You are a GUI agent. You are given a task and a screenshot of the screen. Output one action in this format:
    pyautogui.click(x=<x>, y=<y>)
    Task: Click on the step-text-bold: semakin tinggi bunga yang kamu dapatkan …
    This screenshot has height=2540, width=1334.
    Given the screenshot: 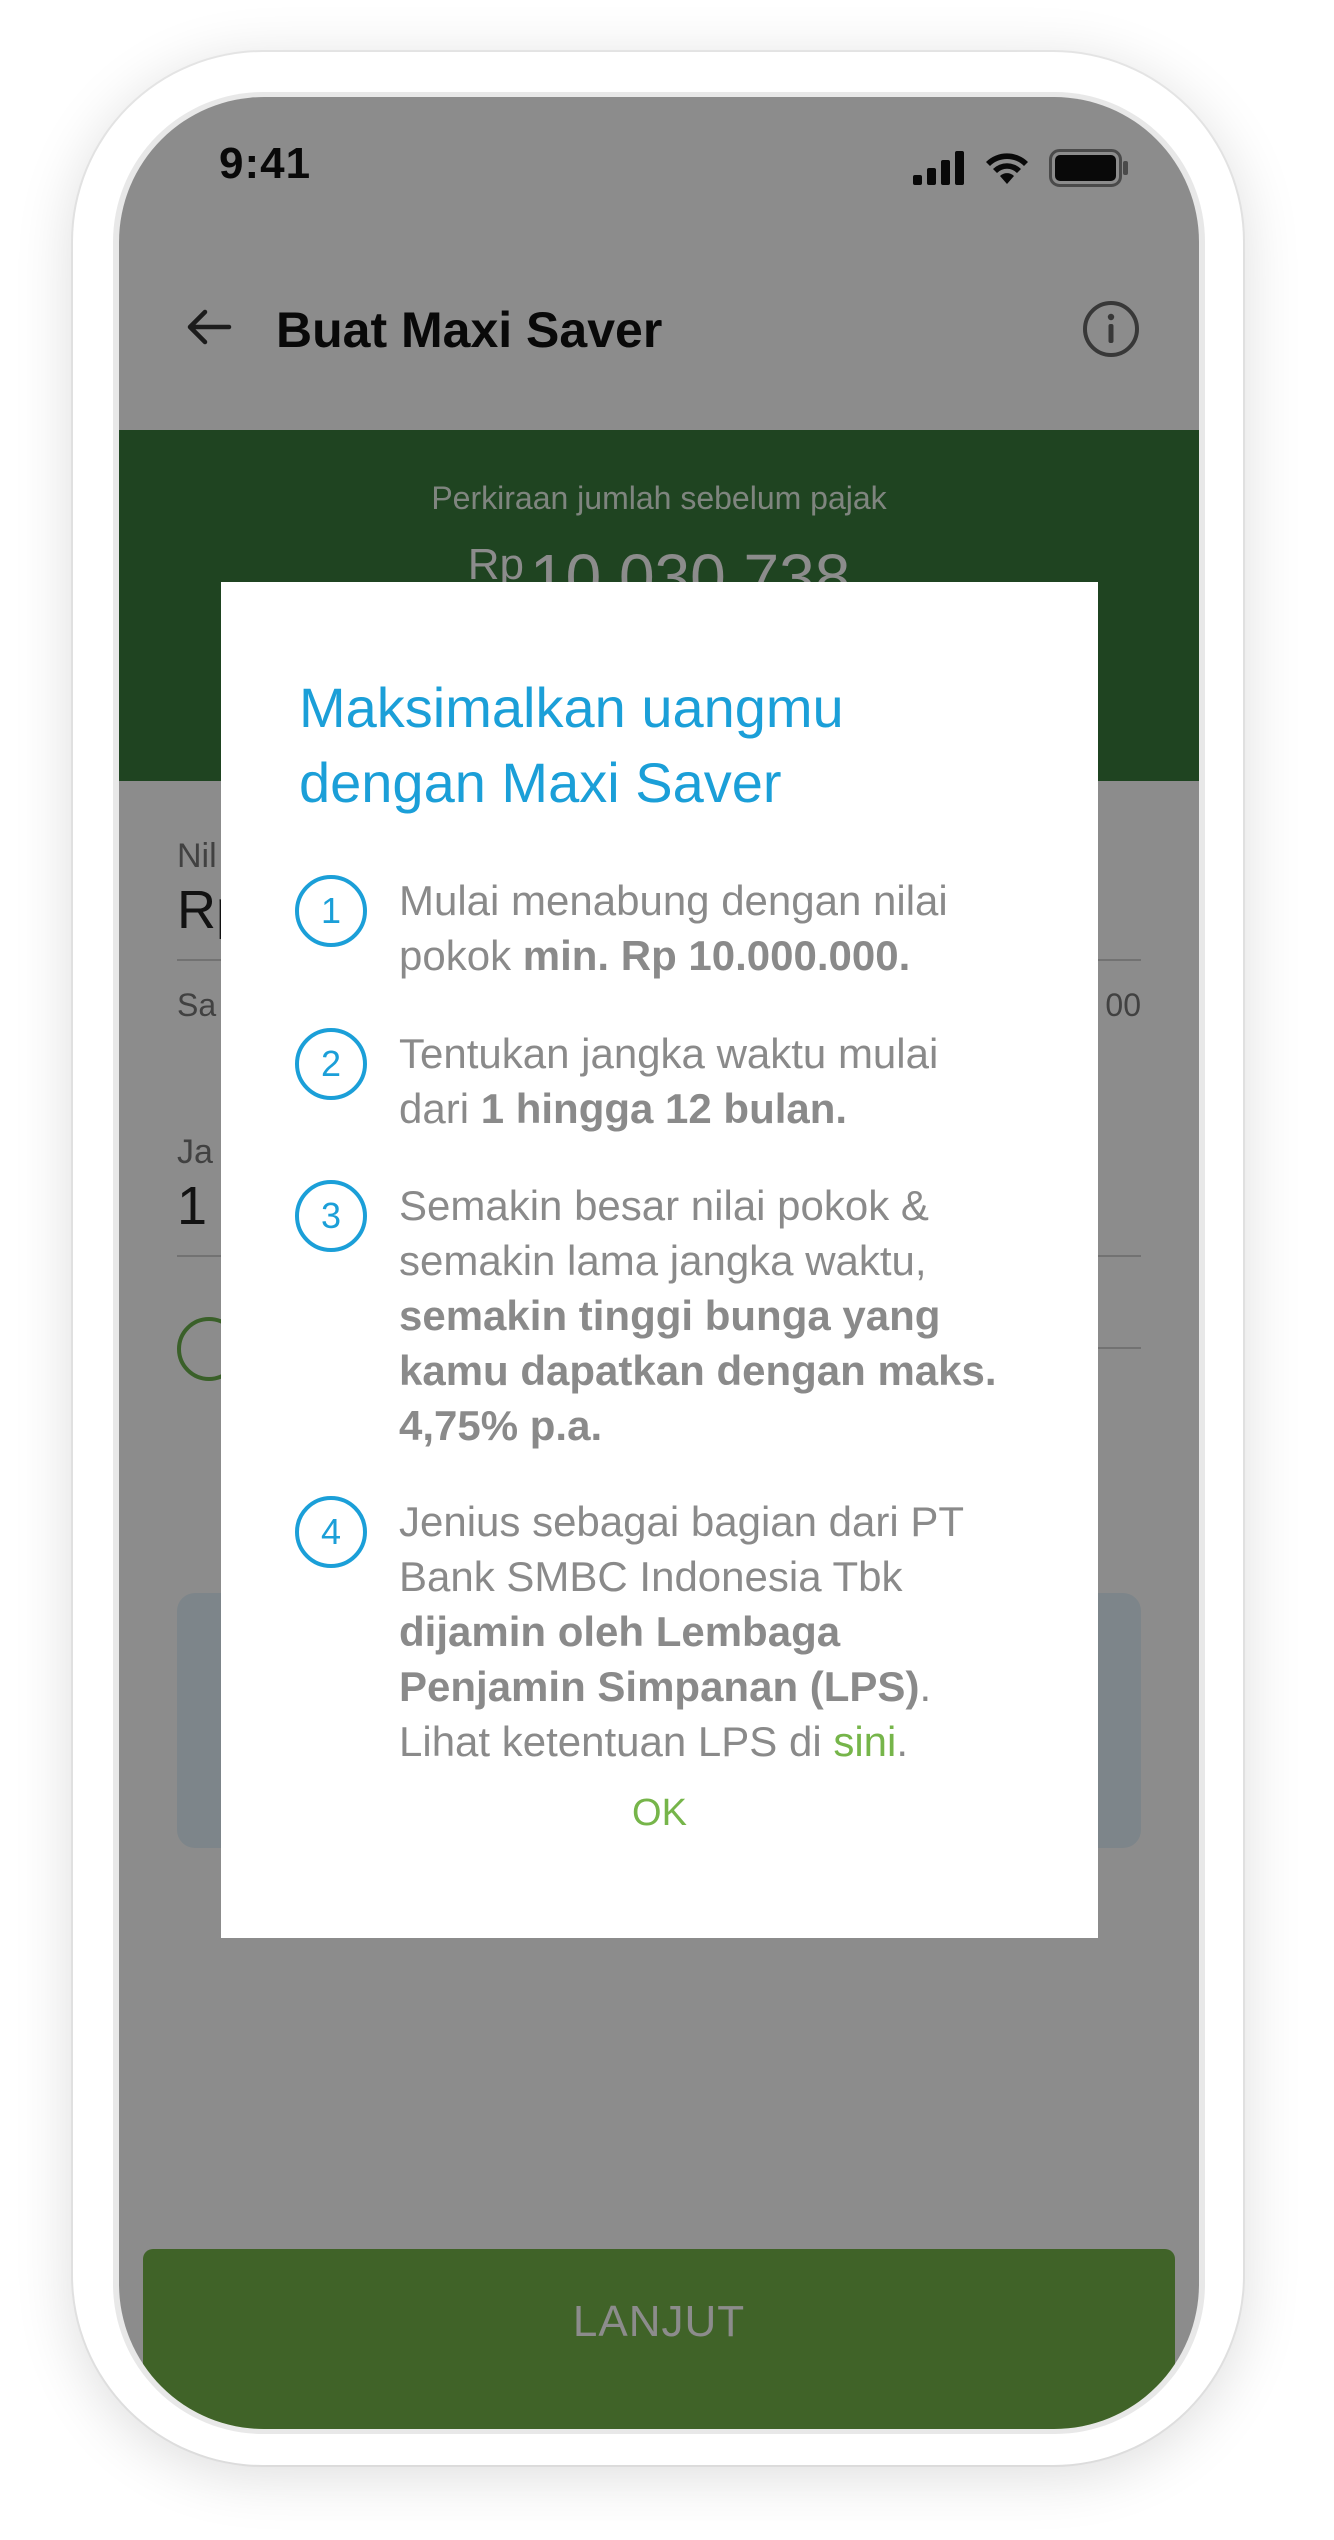 What is the action you would take?
    pyautogui.click(x=698, y=1370)
    